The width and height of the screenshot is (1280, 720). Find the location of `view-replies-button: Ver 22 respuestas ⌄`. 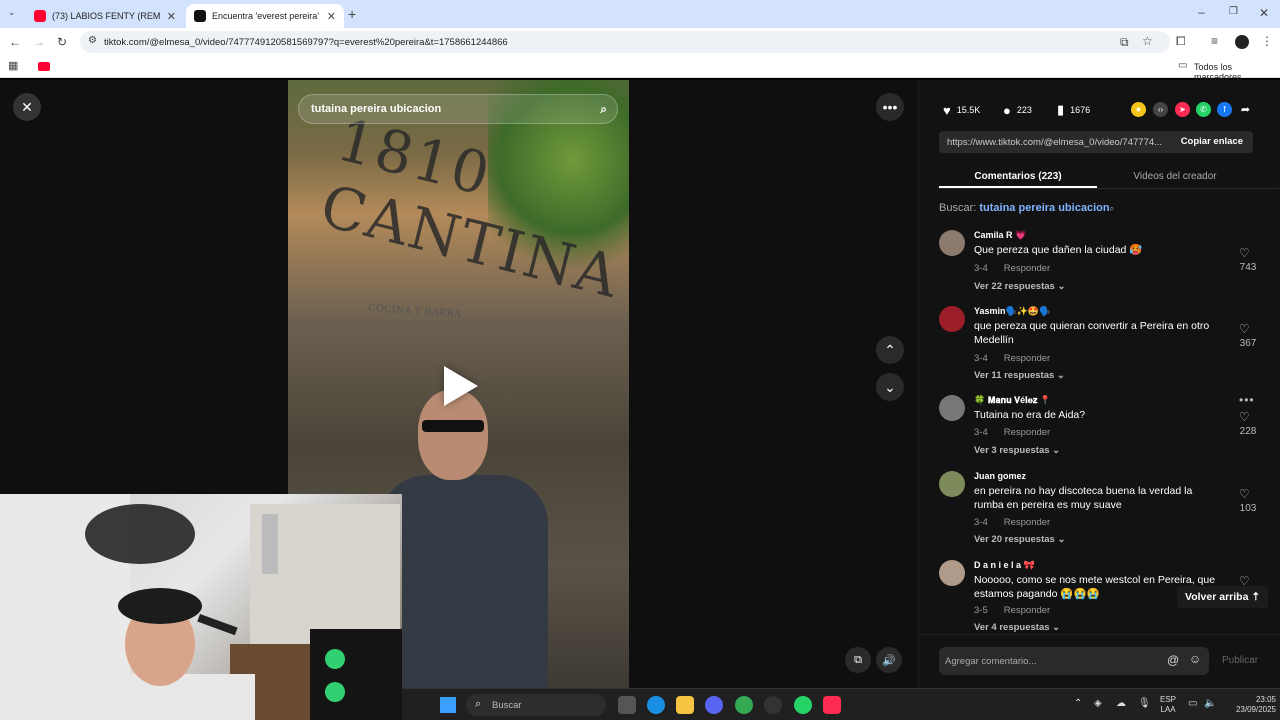

view-replies-button: Ver 22 respuestas ⌄ is located at coordinates (1019, 286).